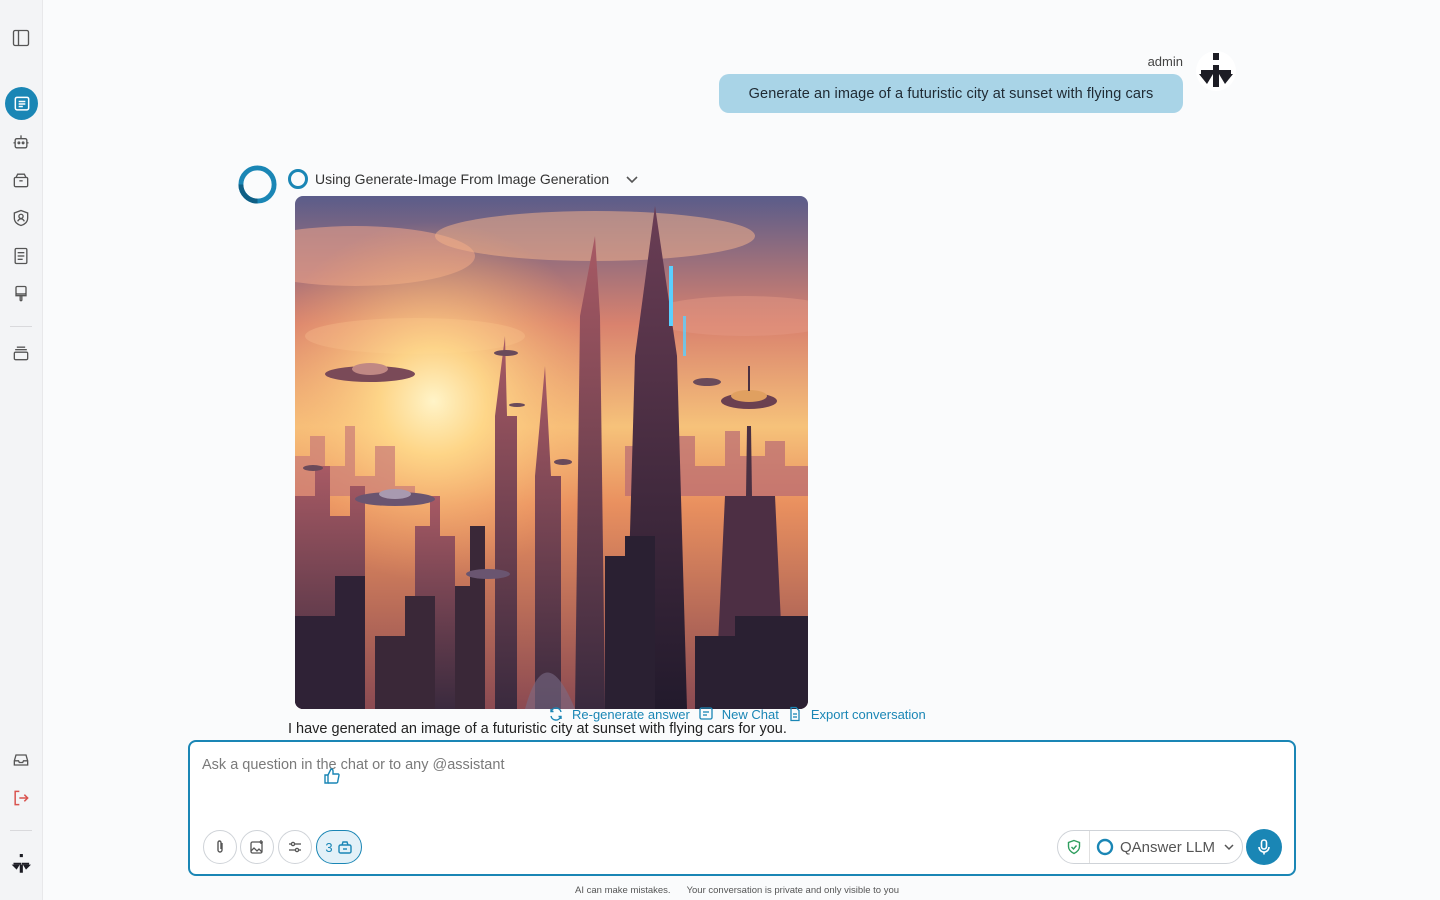 The image size is (1440, 900). Describe the element at coordinates (257, 184) in the screenshot. I see `assistant-avatar-icon` at that location.